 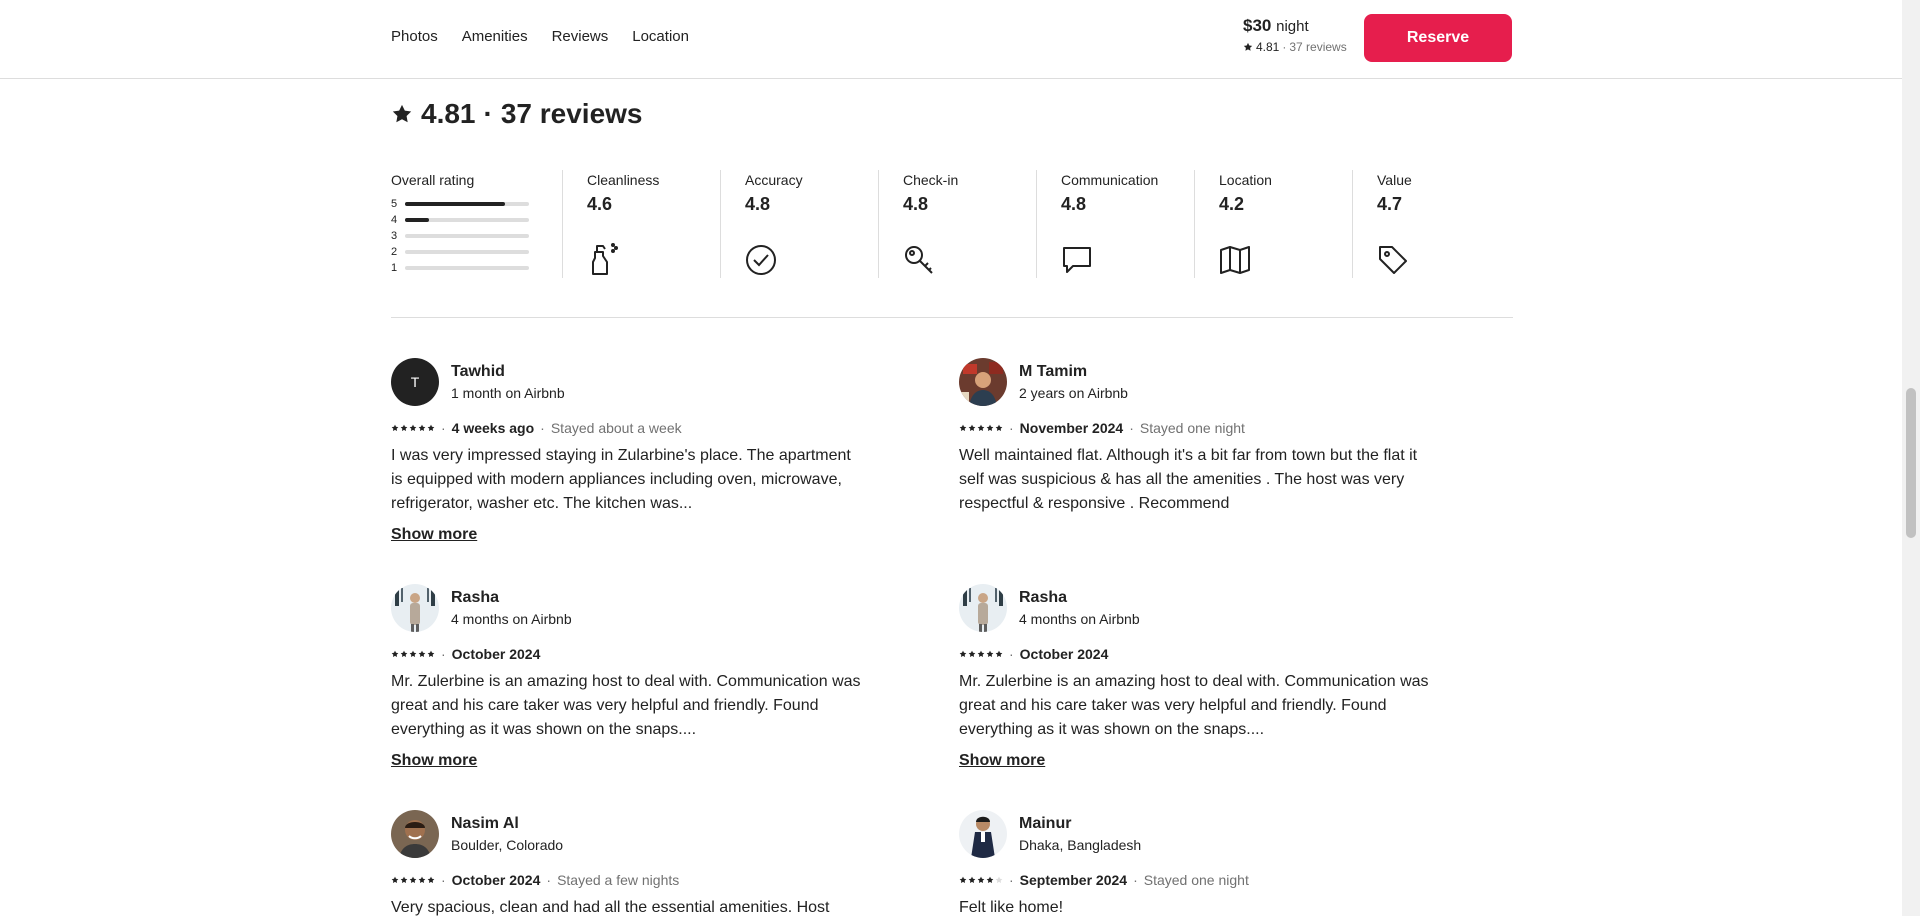 What do you see at coordinates (1074, 204) in the screenshot?
I see `category-value: 4.8` at bounding box center [1074, 204].